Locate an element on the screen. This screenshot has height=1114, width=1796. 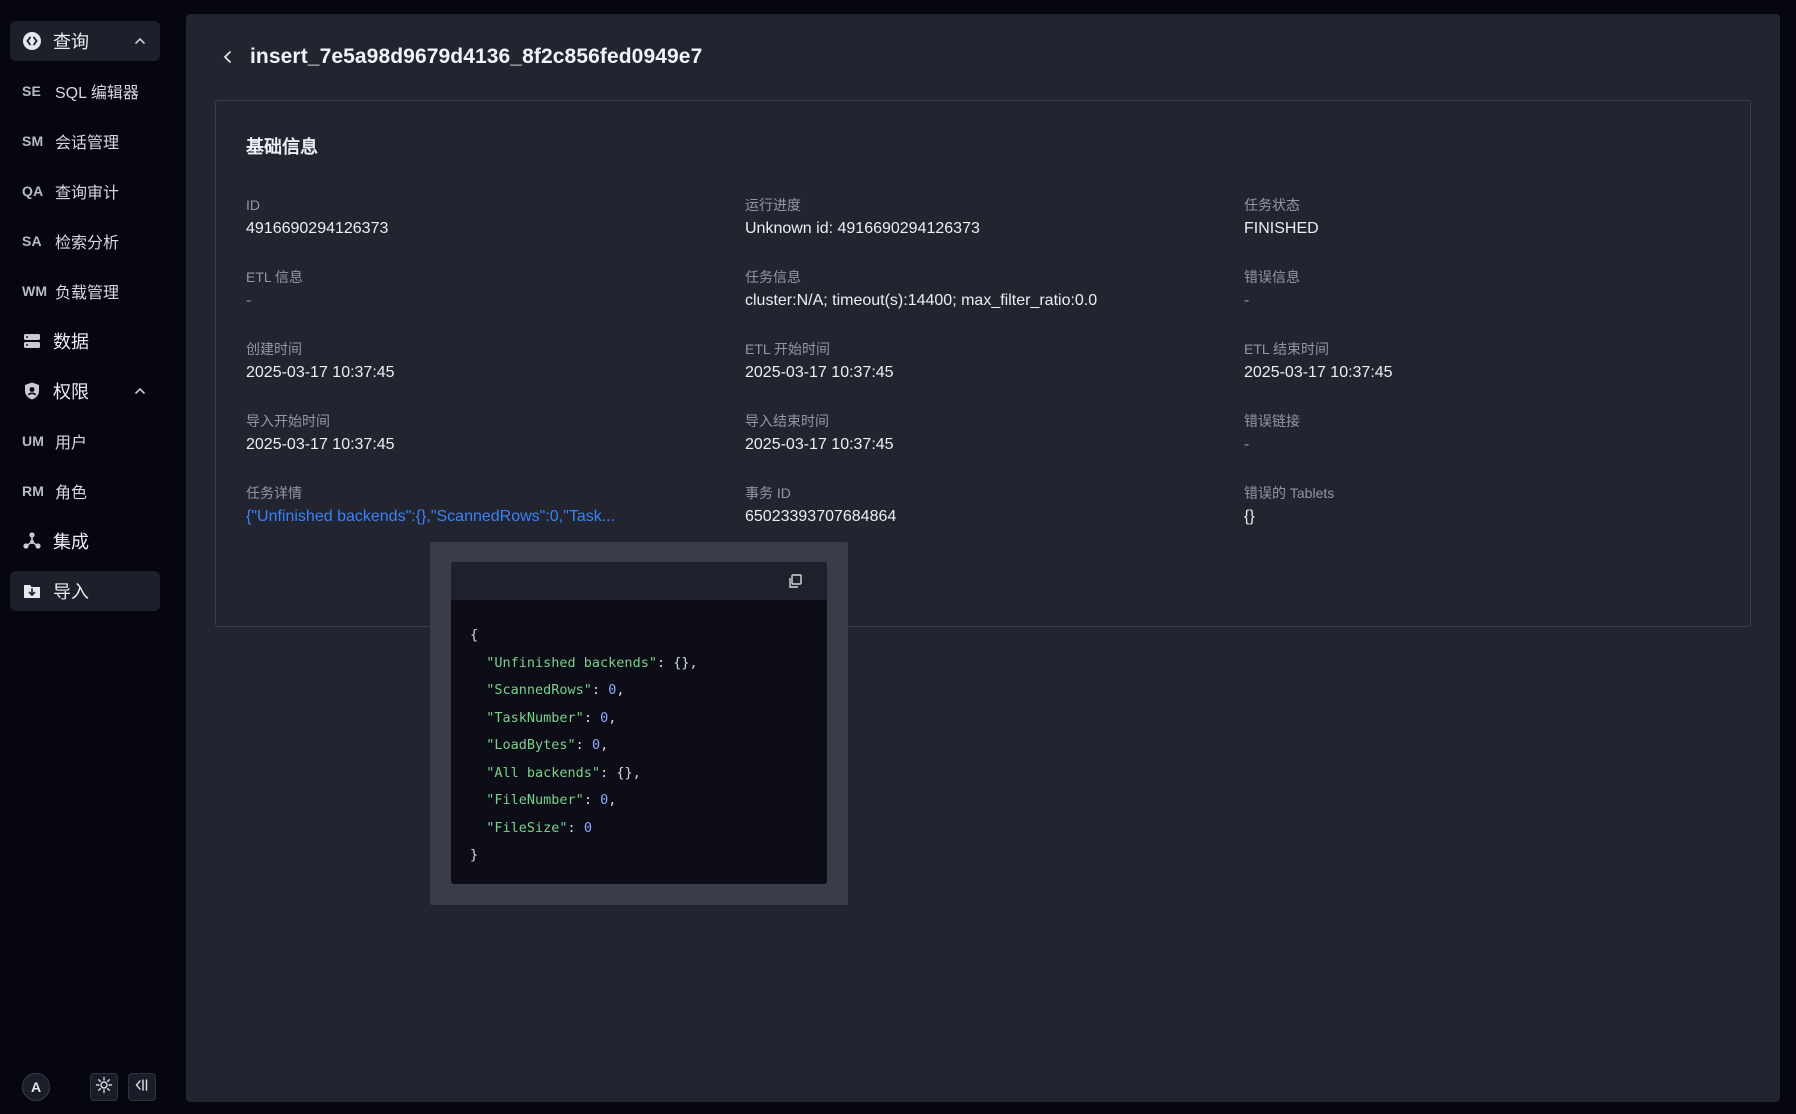
json-line: "FileNumber": 0, is located at coordinates (551, 800).